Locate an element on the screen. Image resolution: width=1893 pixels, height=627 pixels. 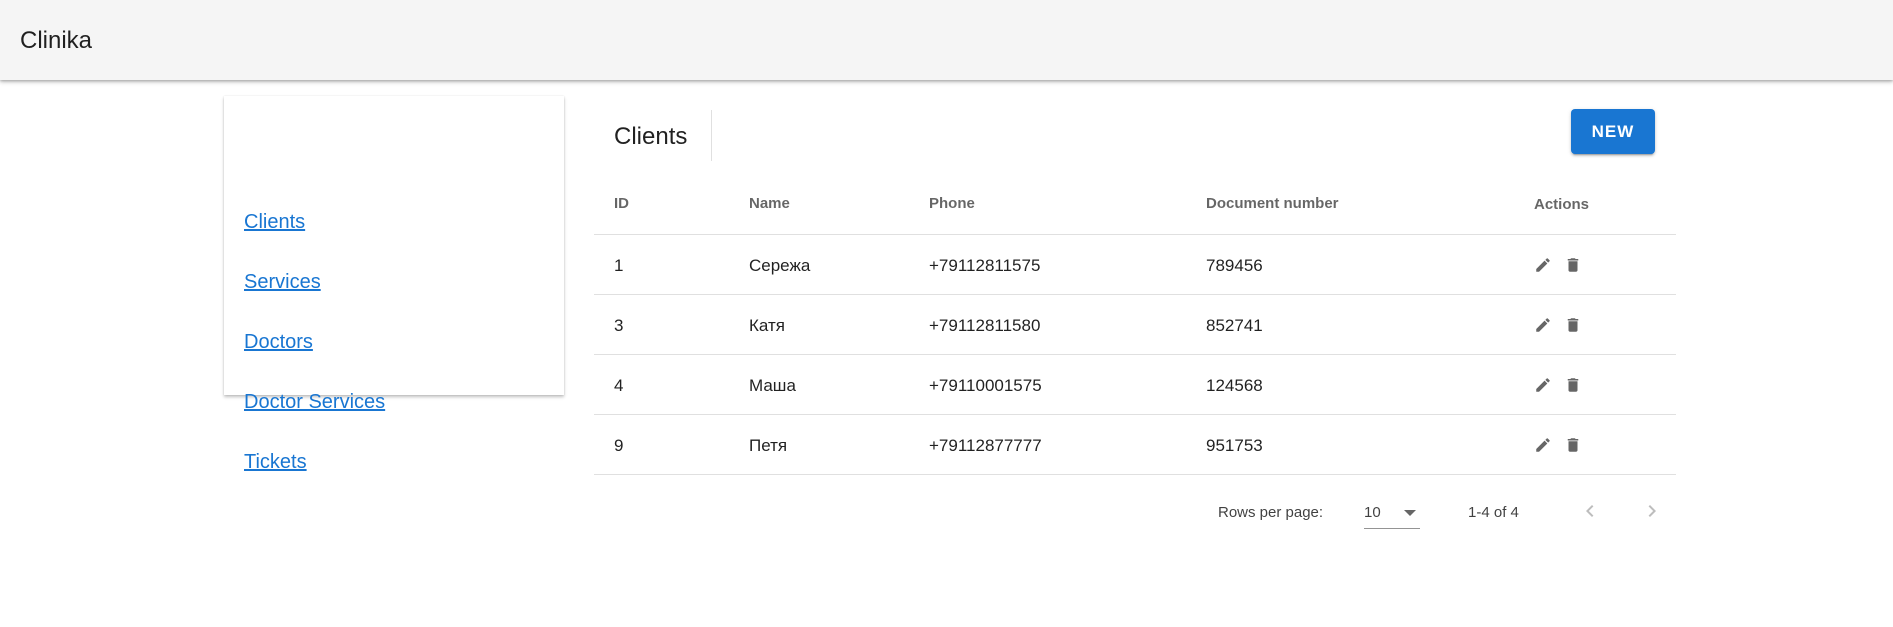
app-bar: Clinika is located at coordinates (946, 40).